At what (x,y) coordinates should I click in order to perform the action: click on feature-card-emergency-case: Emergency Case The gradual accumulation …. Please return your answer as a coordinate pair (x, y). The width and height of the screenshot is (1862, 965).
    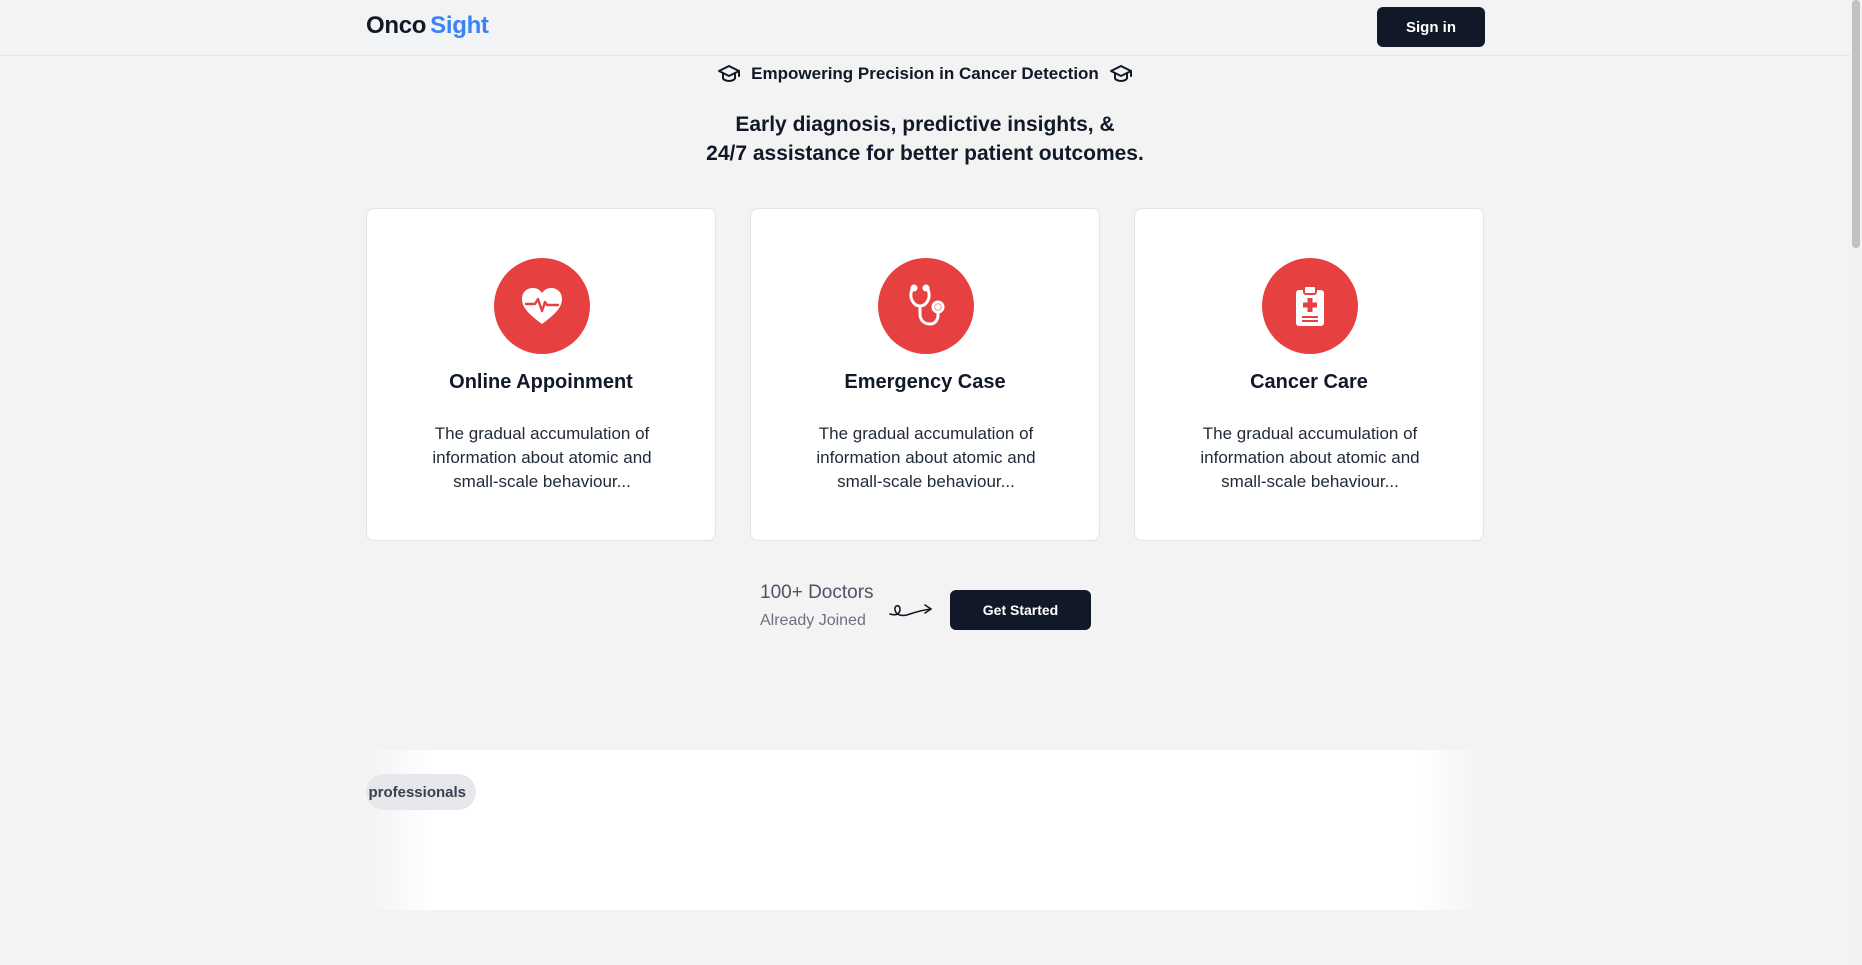
    Looking at the image, I should click on (925, 374).